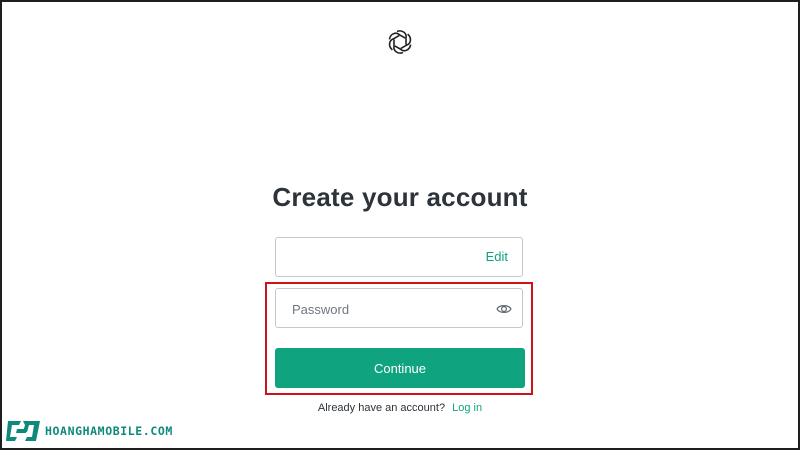  I want to click on login-prompt: Already have an account? Log in, so click(400, 408).